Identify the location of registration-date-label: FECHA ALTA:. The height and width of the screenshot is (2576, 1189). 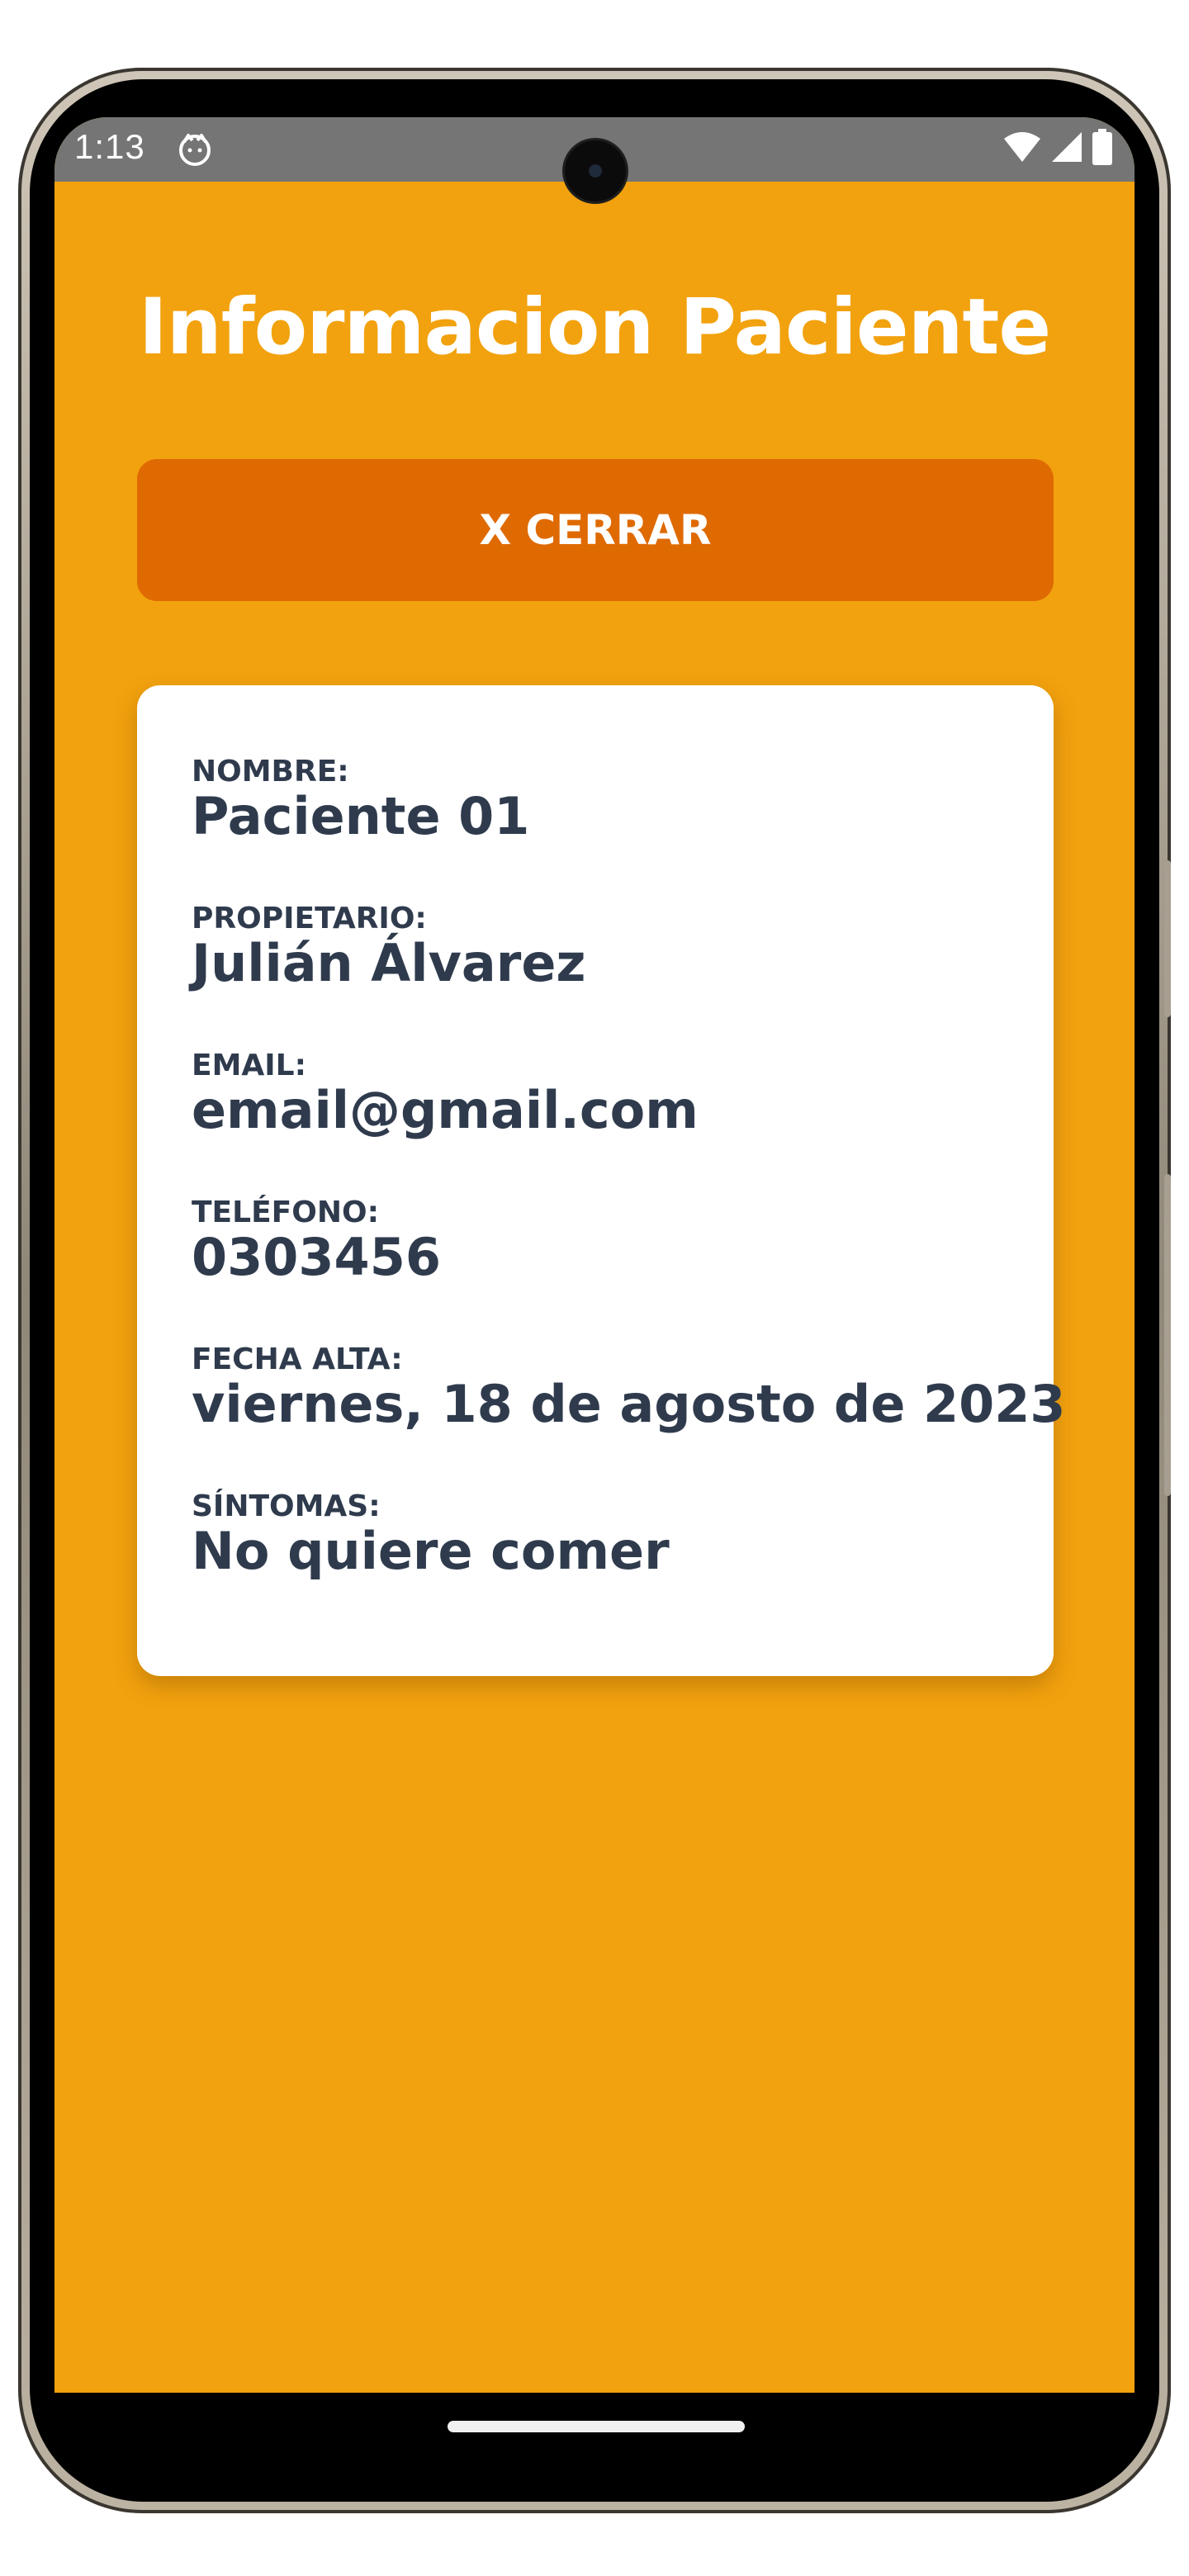
(297, 1359).